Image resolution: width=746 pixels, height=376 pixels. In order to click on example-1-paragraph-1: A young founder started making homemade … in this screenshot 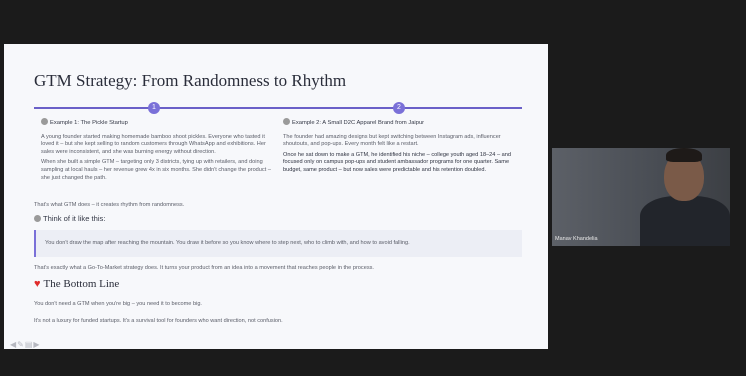, I will do `click(153, 144)`.